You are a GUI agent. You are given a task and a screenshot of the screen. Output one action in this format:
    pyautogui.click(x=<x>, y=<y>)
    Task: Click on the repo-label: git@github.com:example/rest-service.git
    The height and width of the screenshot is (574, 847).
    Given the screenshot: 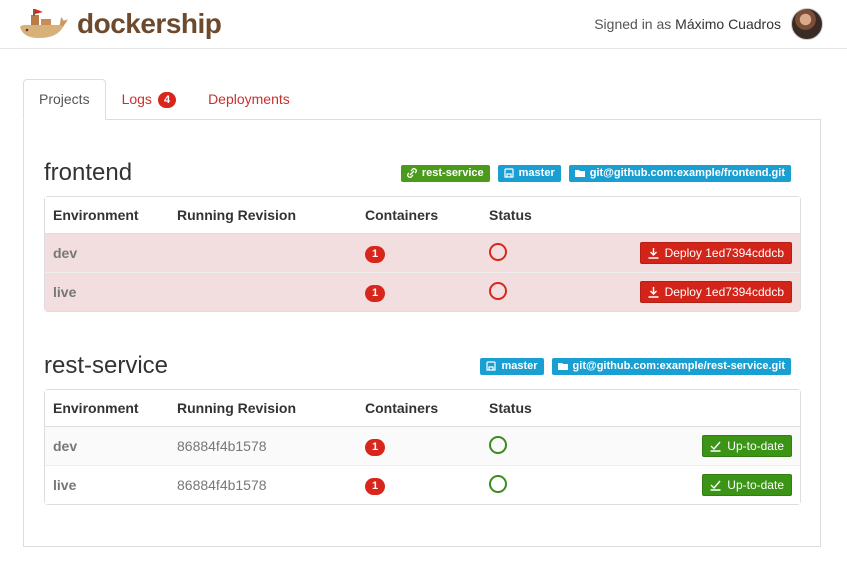 What is the action you would take?
    pyautogui.click(x=671, y=366)
    